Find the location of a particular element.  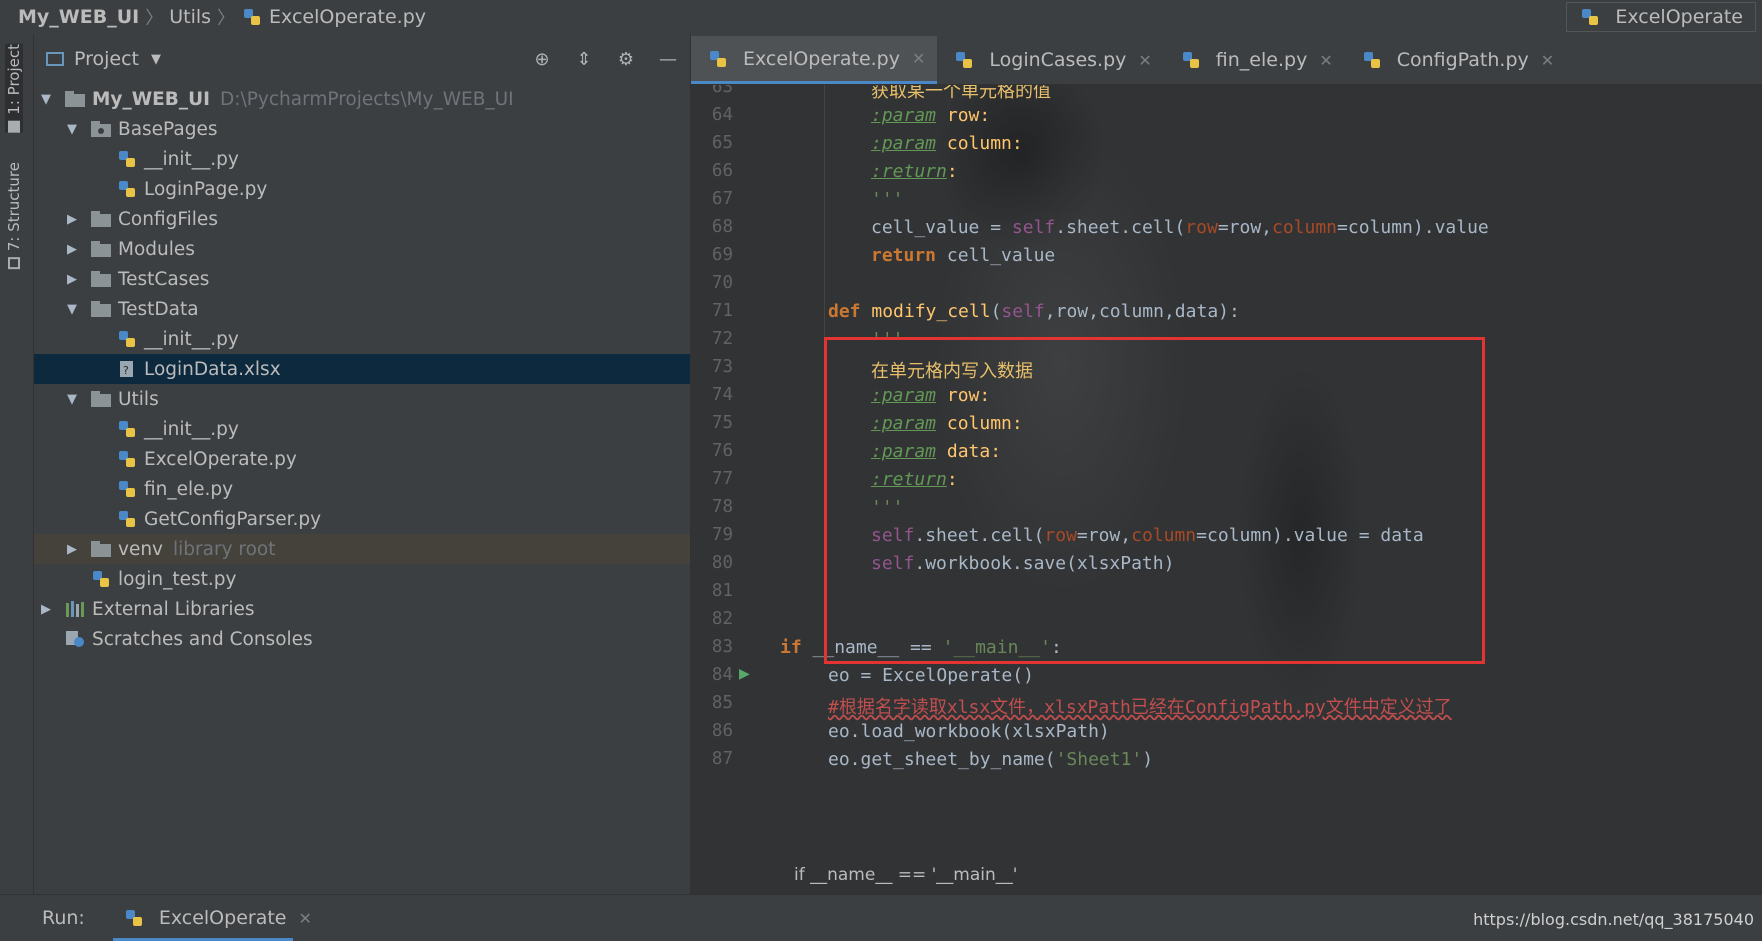

gear-icon: ⚙ is located at coordinates (626, 59).